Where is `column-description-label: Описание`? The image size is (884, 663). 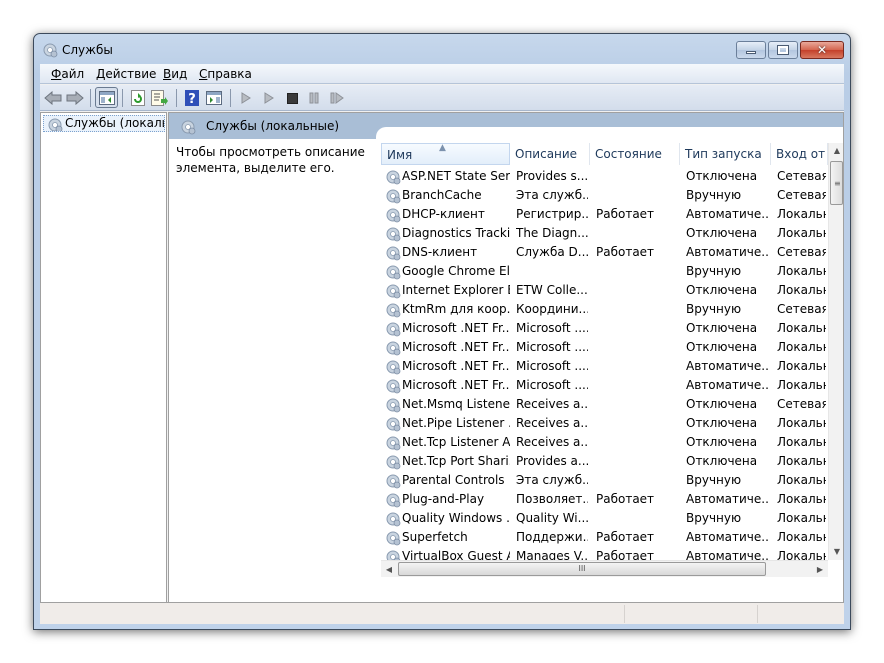
column-description-label: Описание is located at coordinates (546, 154).